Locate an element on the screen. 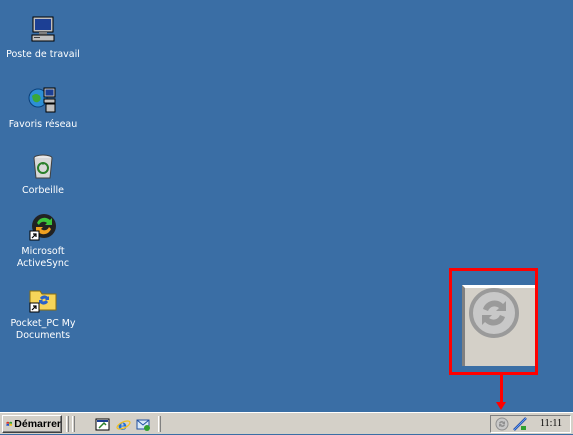 Image resolution: width=573 pixels, height=435 pixels. network-places-icon is located at coordinates (43, 100).